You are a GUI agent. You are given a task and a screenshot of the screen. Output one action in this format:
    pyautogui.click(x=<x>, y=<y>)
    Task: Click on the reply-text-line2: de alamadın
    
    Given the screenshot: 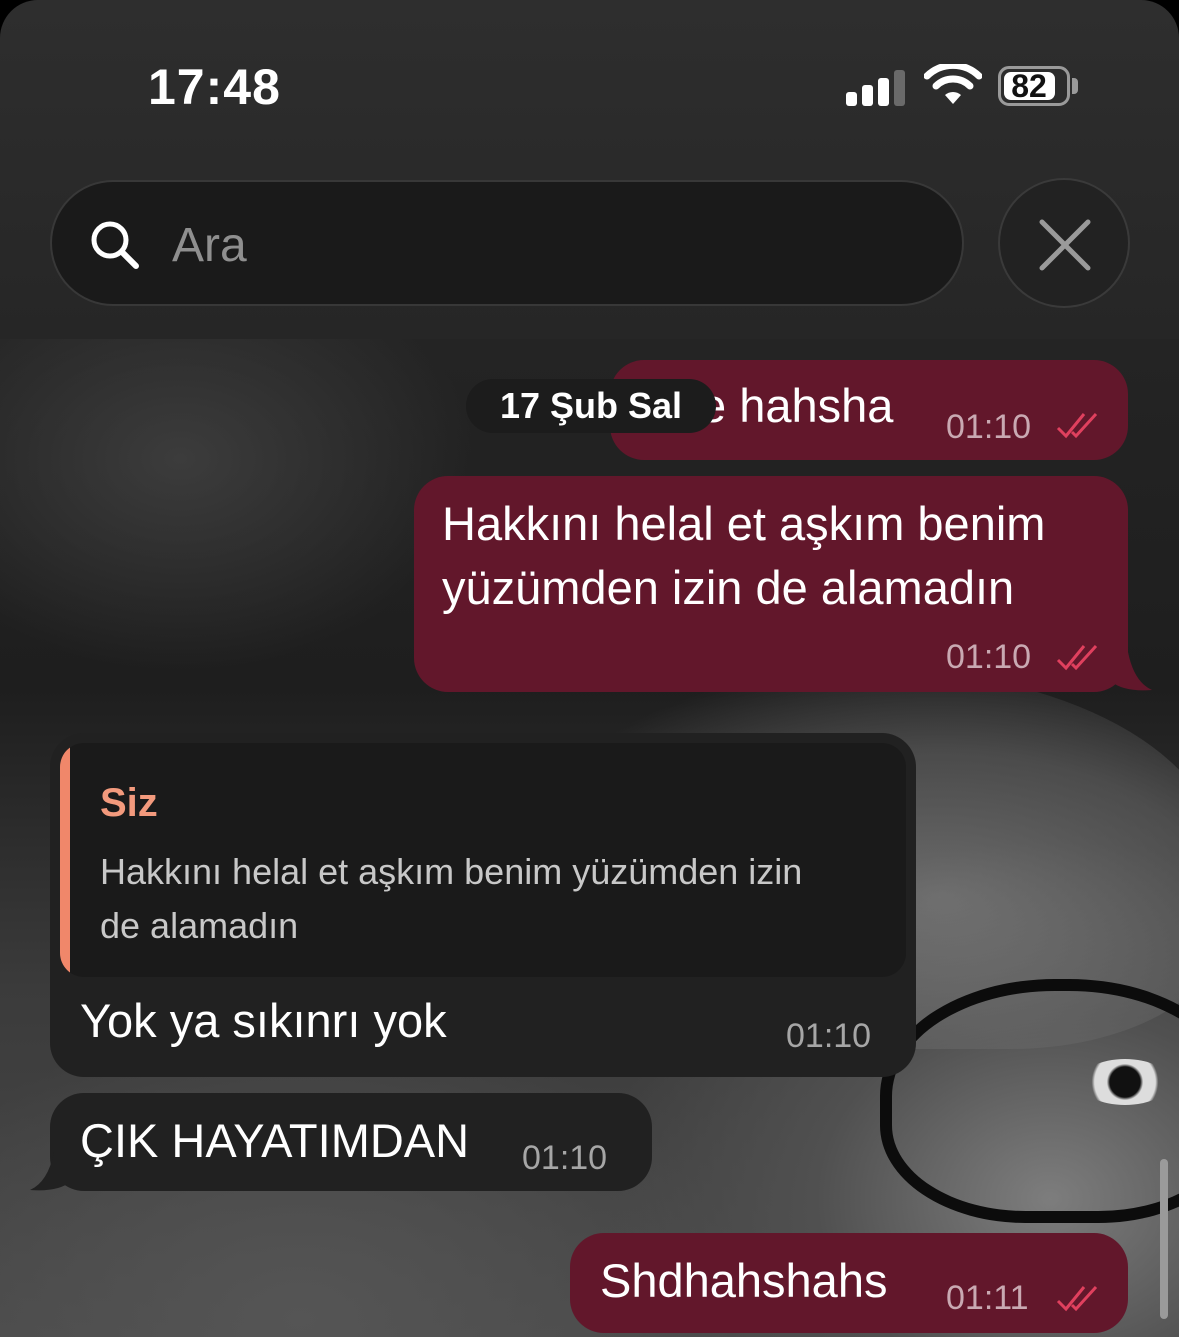 What is the action you would take?
    pyautogui.click(x=199, y=925)
    